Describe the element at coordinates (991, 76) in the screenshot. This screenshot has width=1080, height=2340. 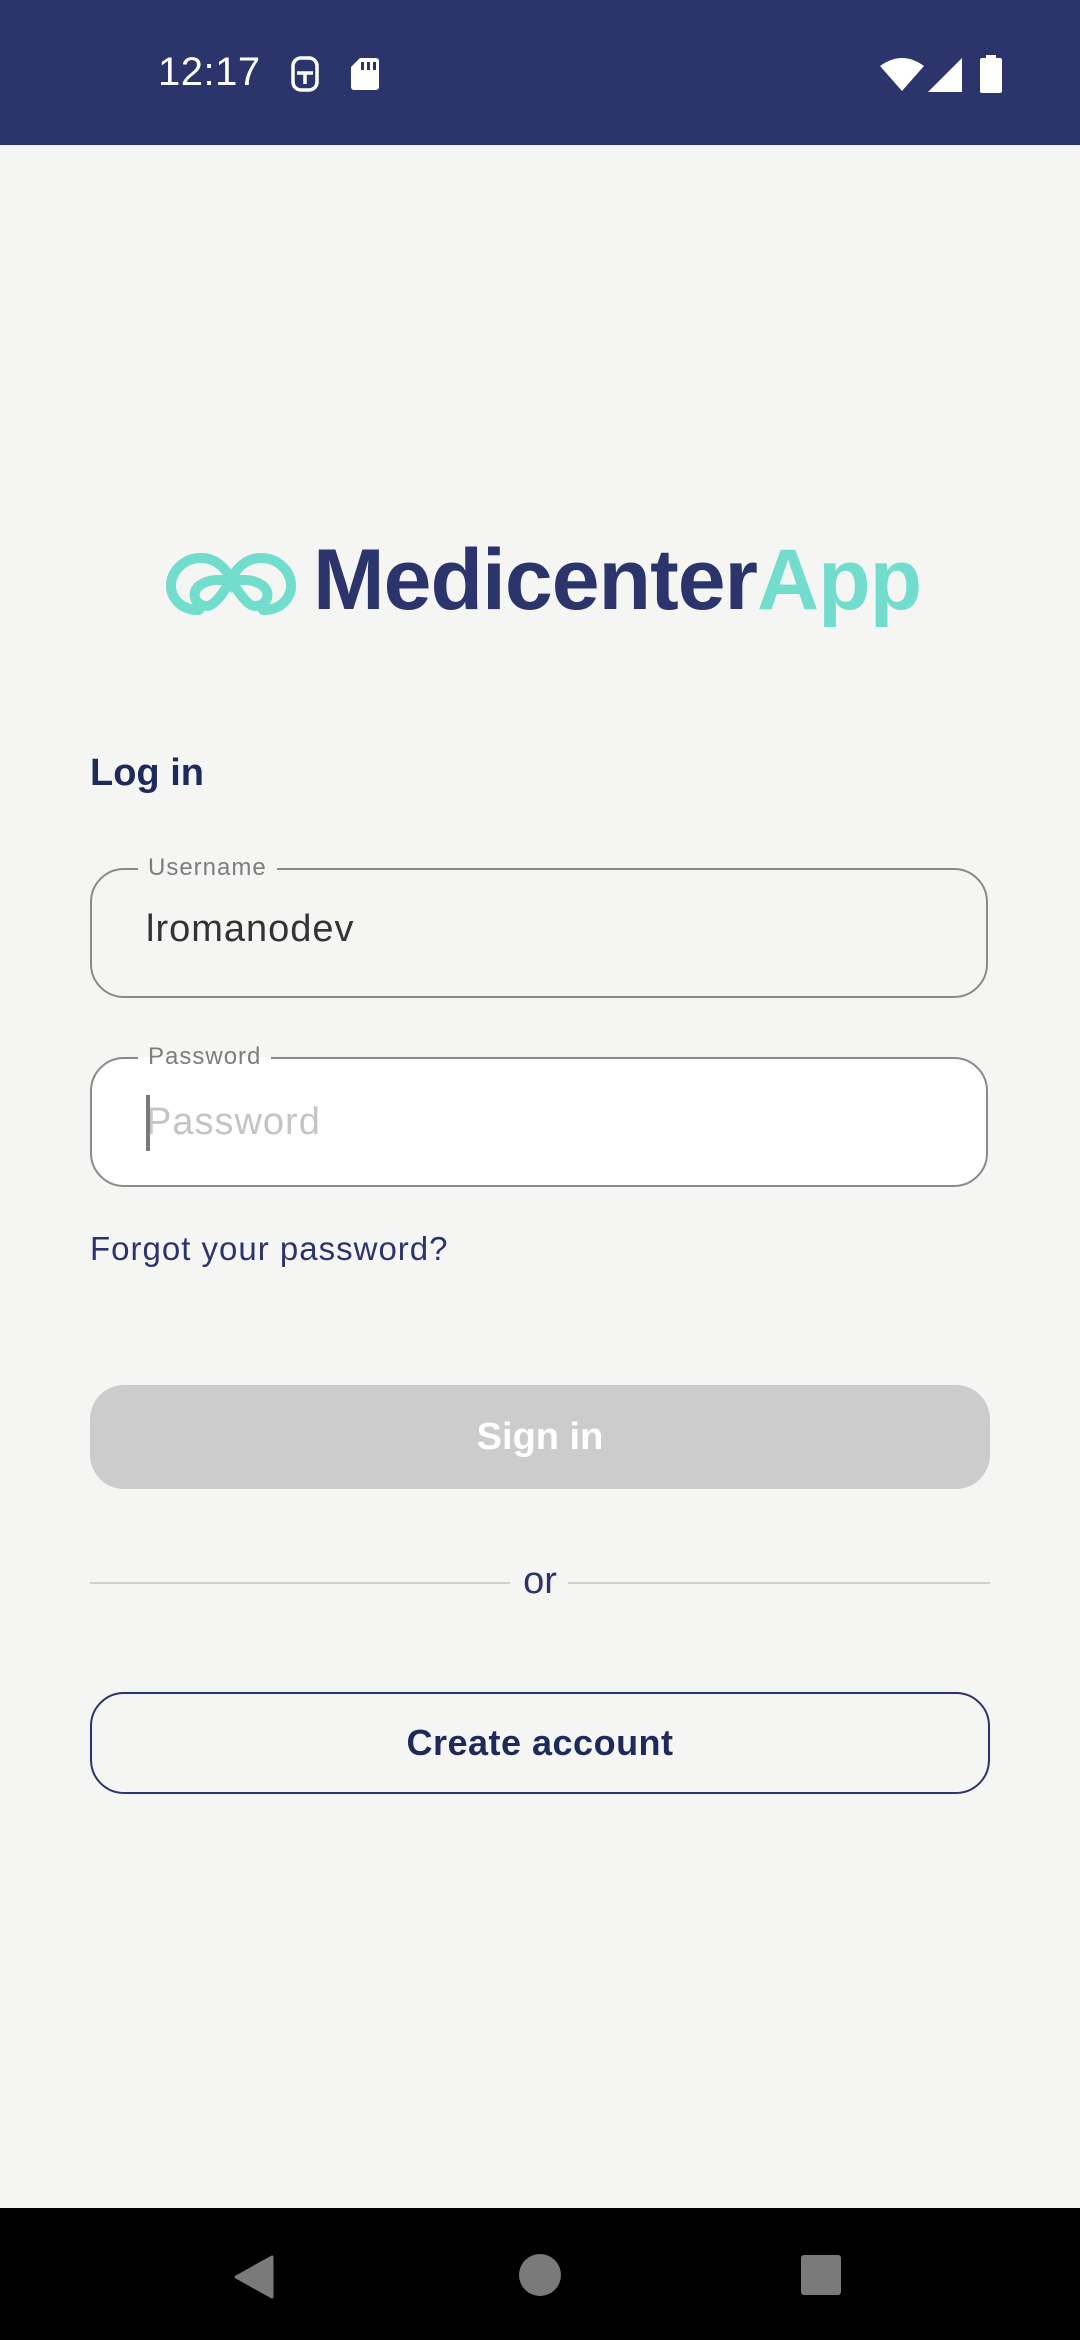
I see `battery-icon` at that location.